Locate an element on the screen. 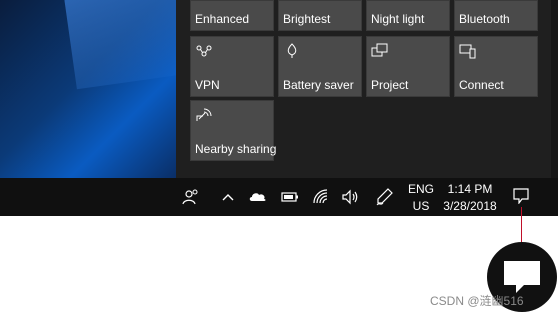 The height and width of the screenshot is (317, 558). battery-icon is located at coordinates (290, 197).